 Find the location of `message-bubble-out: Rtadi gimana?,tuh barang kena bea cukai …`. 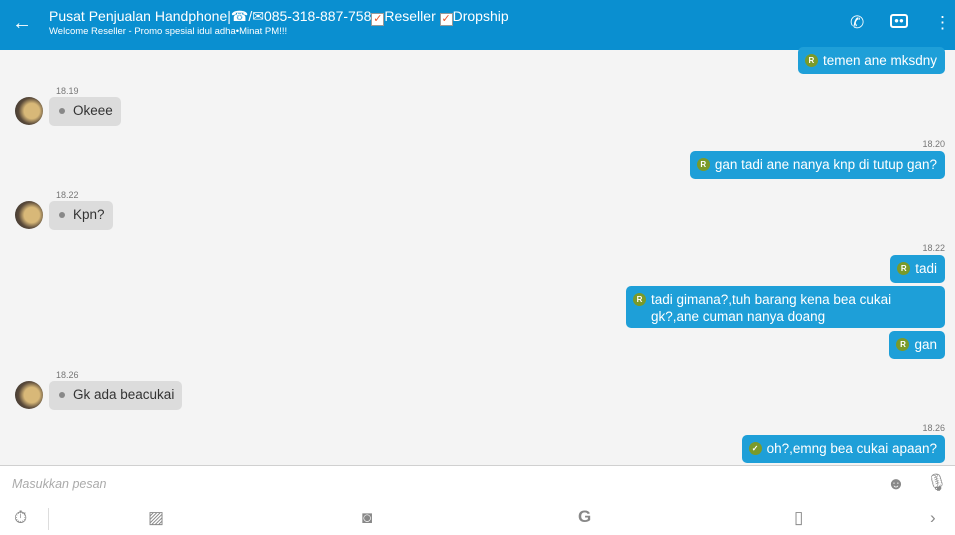

message-bubble-out: Rtadi gimana?,tuh barang kena bea cukai … is located at coordinates (785, 307).